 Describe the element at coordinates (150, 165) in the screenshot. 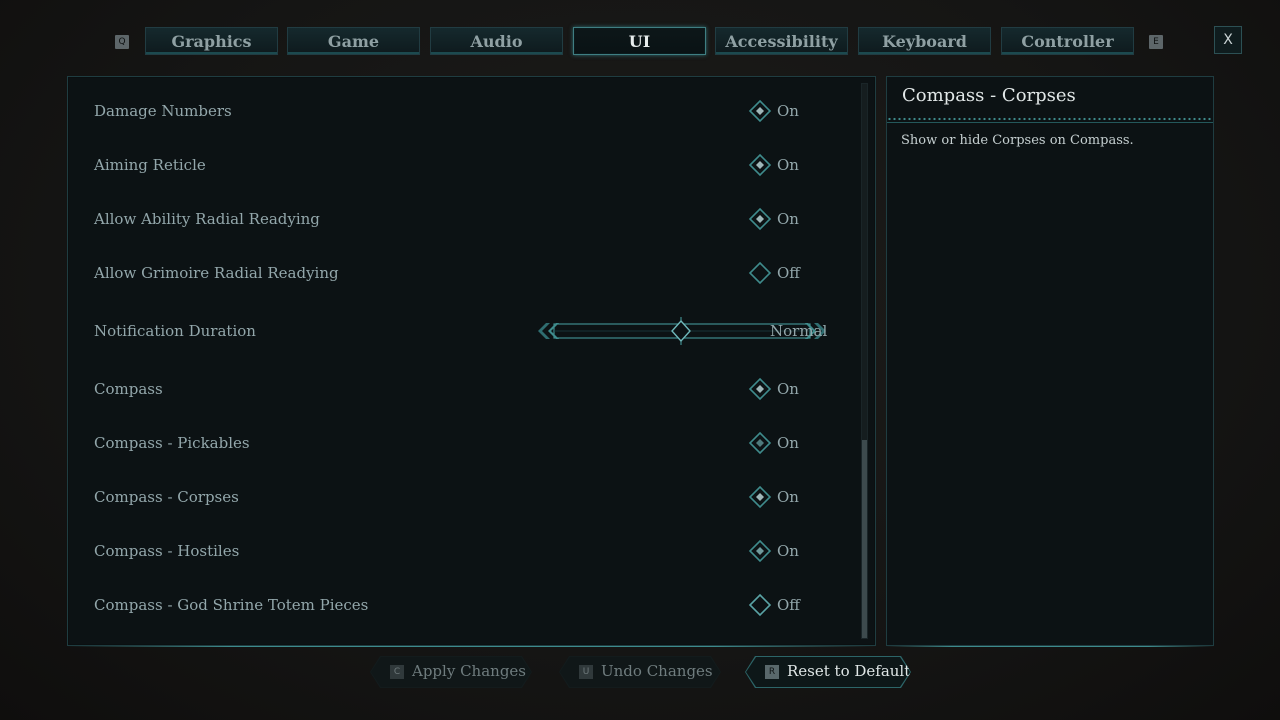

I see `setting-label: Aiming Reticle` at that location.